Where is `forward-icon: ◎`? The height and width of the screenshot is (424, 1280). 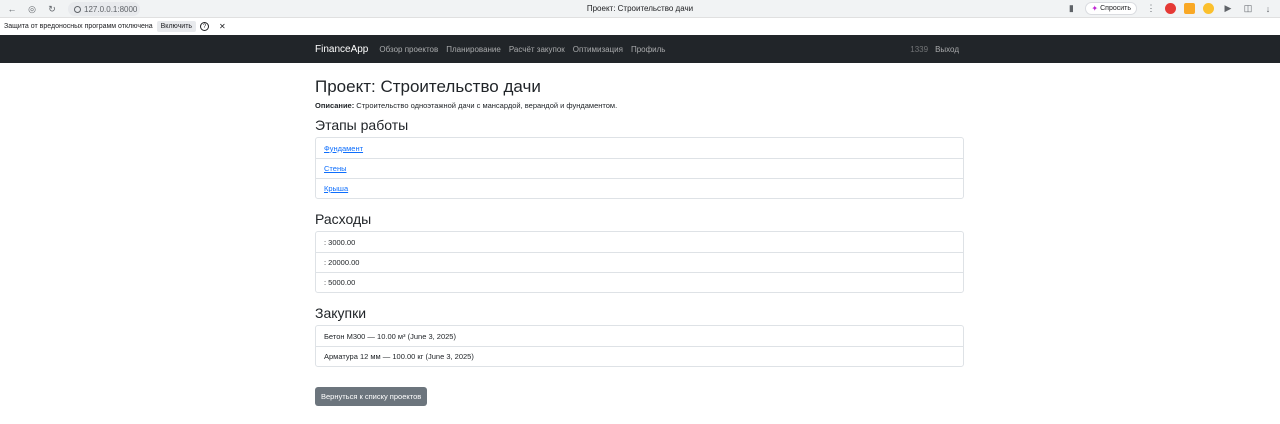 forward-icon: ◎ is located at coordinates (32, 9).